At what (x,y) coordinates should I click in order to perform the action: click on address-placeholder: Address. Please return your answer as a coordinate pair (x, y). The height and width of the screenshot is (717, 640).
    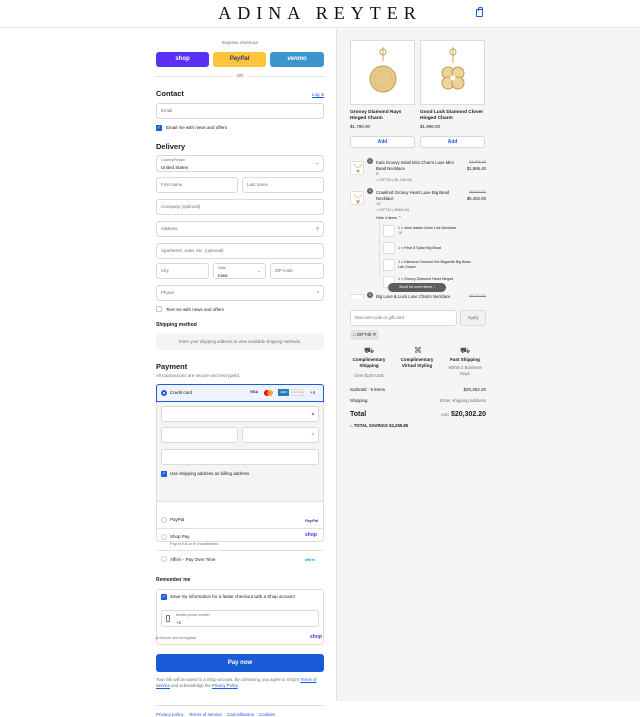
    Looking at the image, I should click on (169, 228).